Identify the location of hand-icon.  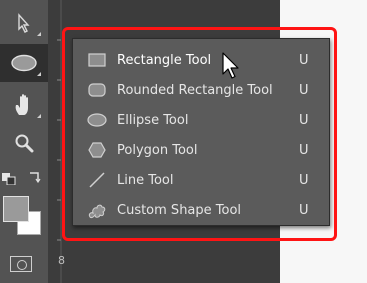
(21, 104).